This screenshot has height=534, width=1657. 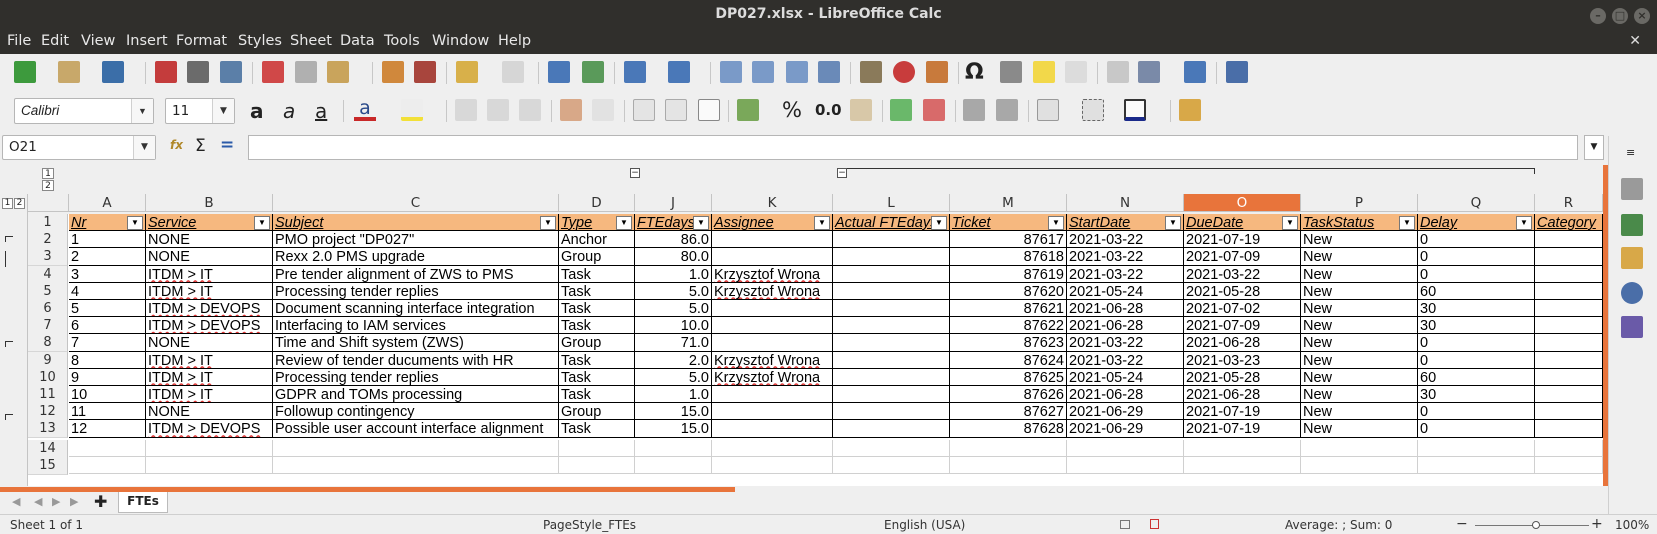 I want to click on cell-c-2: PMO project "DP027", so click(x=416, y=240).